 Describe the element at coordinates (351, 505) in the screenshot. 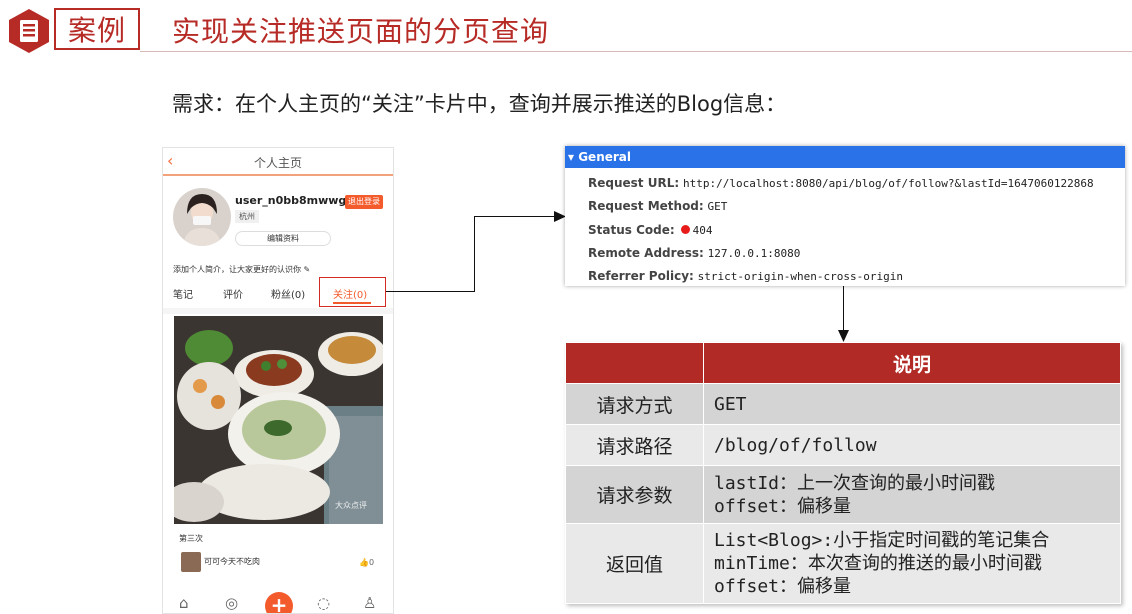

I see `photo-watermark: 大众点评` at that location.